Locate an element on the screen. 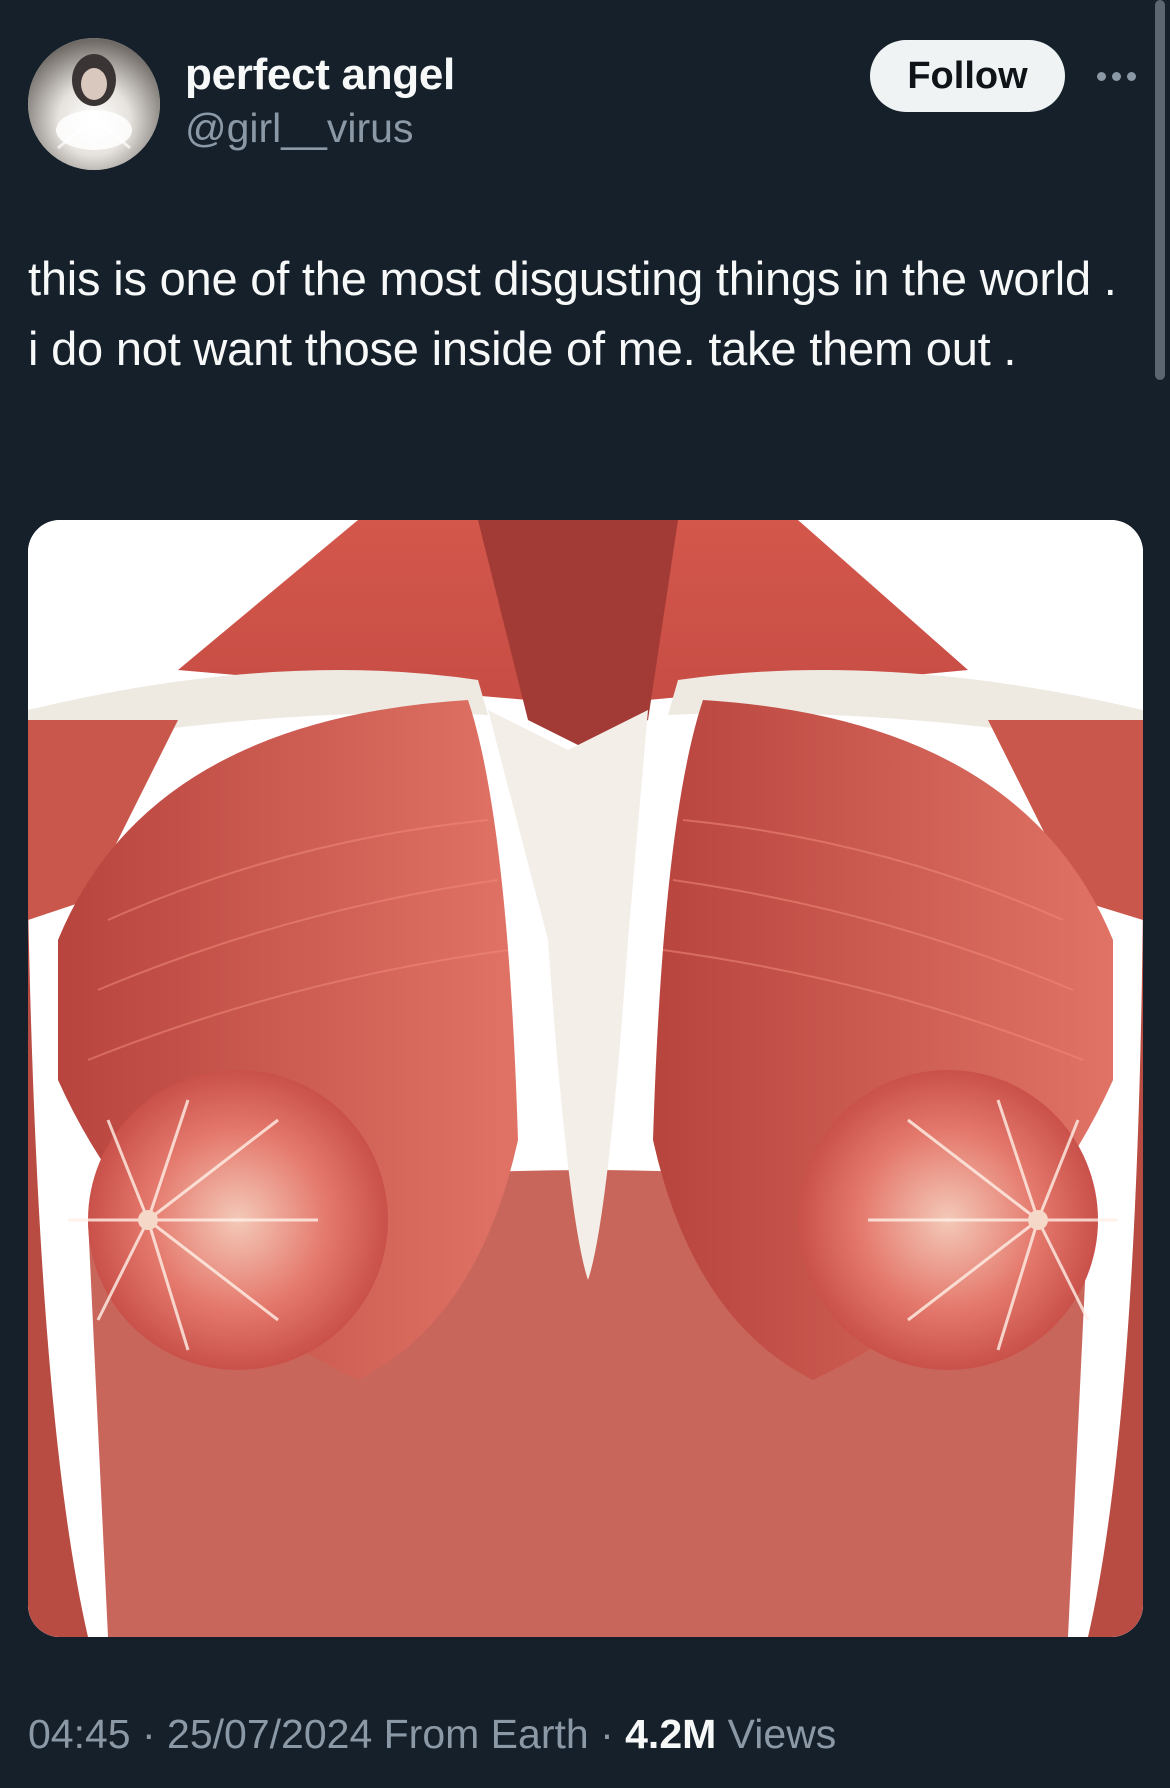 The height and width of the screenshot is (1788, 1170). tweet-date: 25/07/2024 is located at coordinates (269, 1734).